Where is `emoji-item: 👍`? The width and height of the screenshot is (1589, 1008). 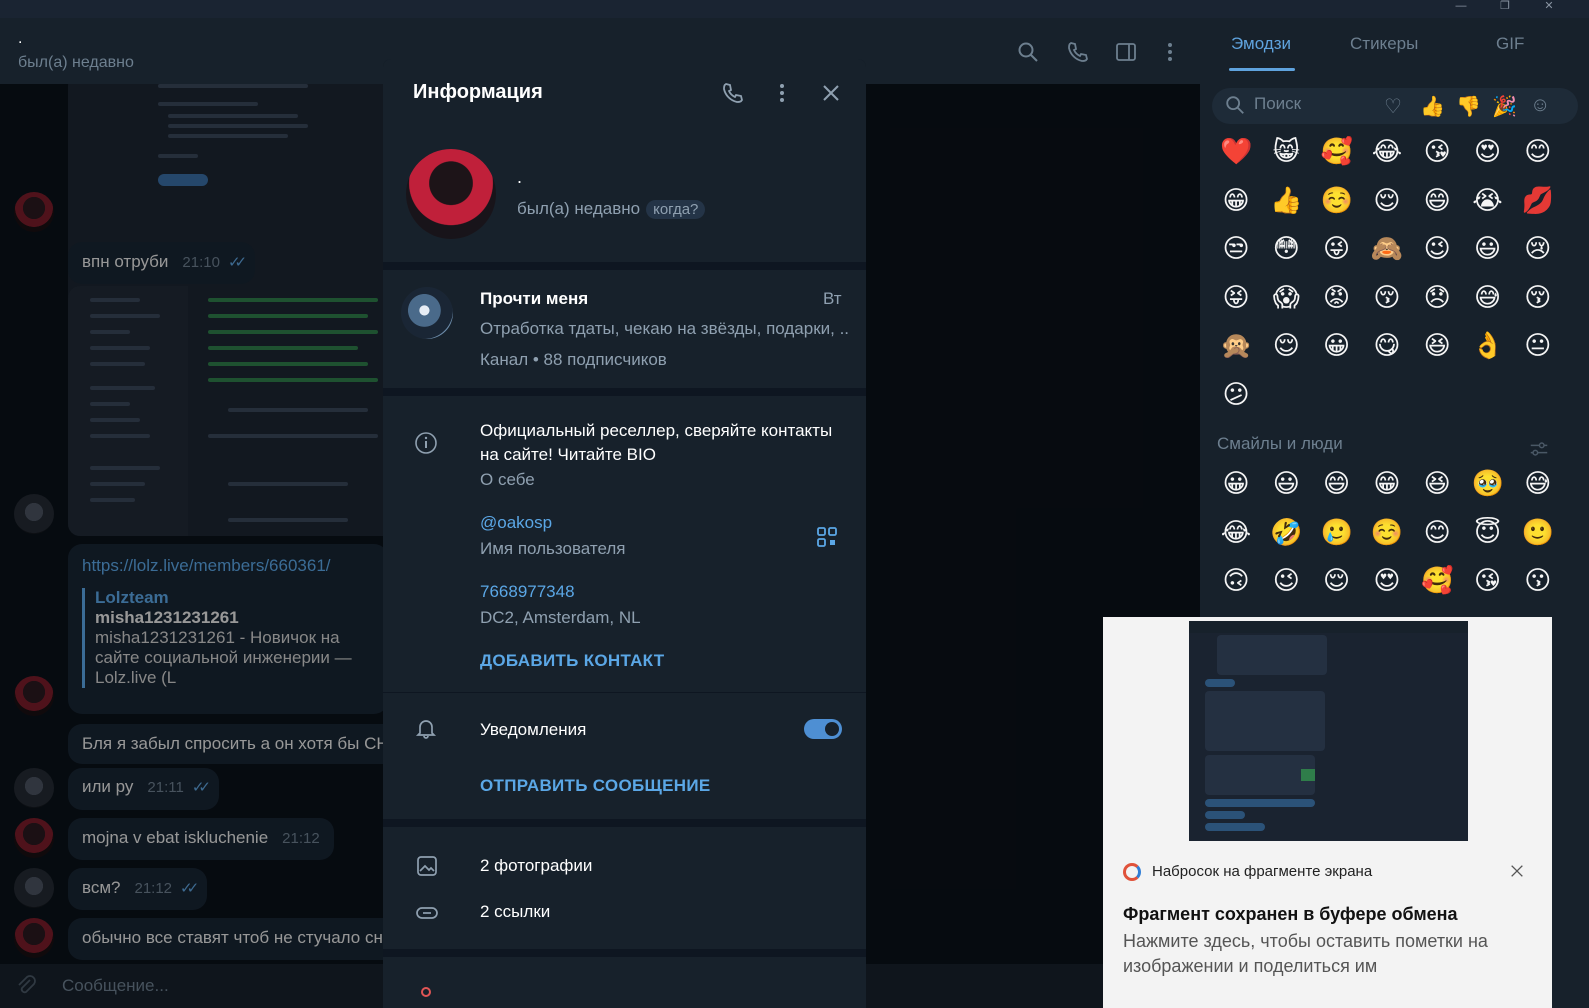 emoji-item: 👍 is located at coordinates (1286, 201).